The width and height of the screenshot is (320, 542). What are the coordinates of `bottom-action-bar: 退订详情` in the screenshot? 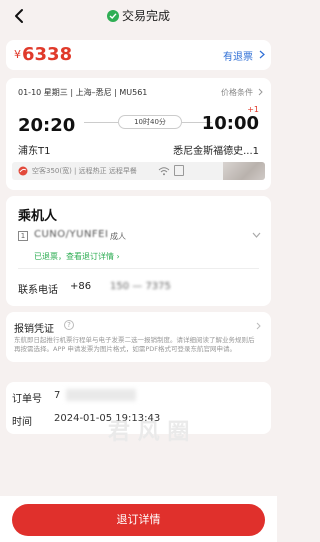 It's located at (138, 519).